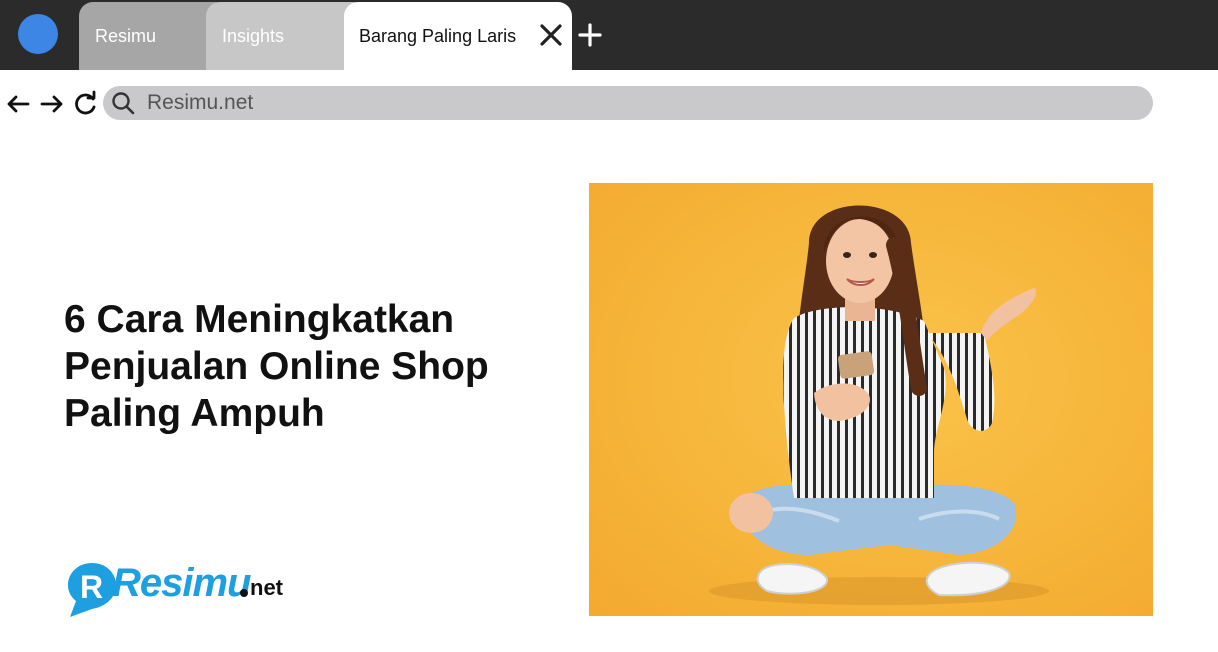  What do you see at coordinates (628, 103) in the screenshot?
I see `address-bar: Resimu.net` at bounding box center [628, 103].